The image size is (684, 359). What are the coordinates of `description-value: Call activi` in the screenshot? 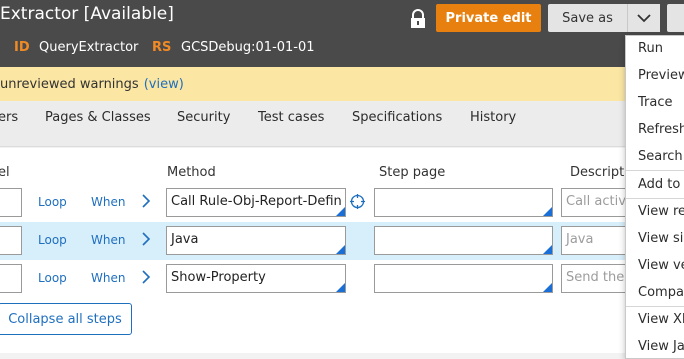 It's located at (598, 201).